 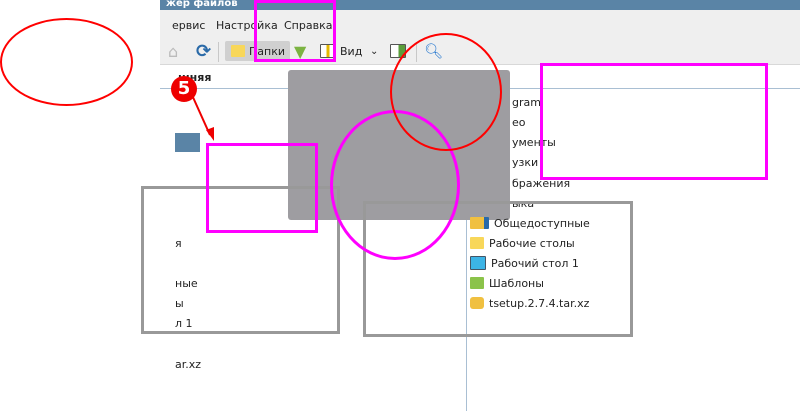 I want to click on step-badge: 5, so click(x=184, y=89).